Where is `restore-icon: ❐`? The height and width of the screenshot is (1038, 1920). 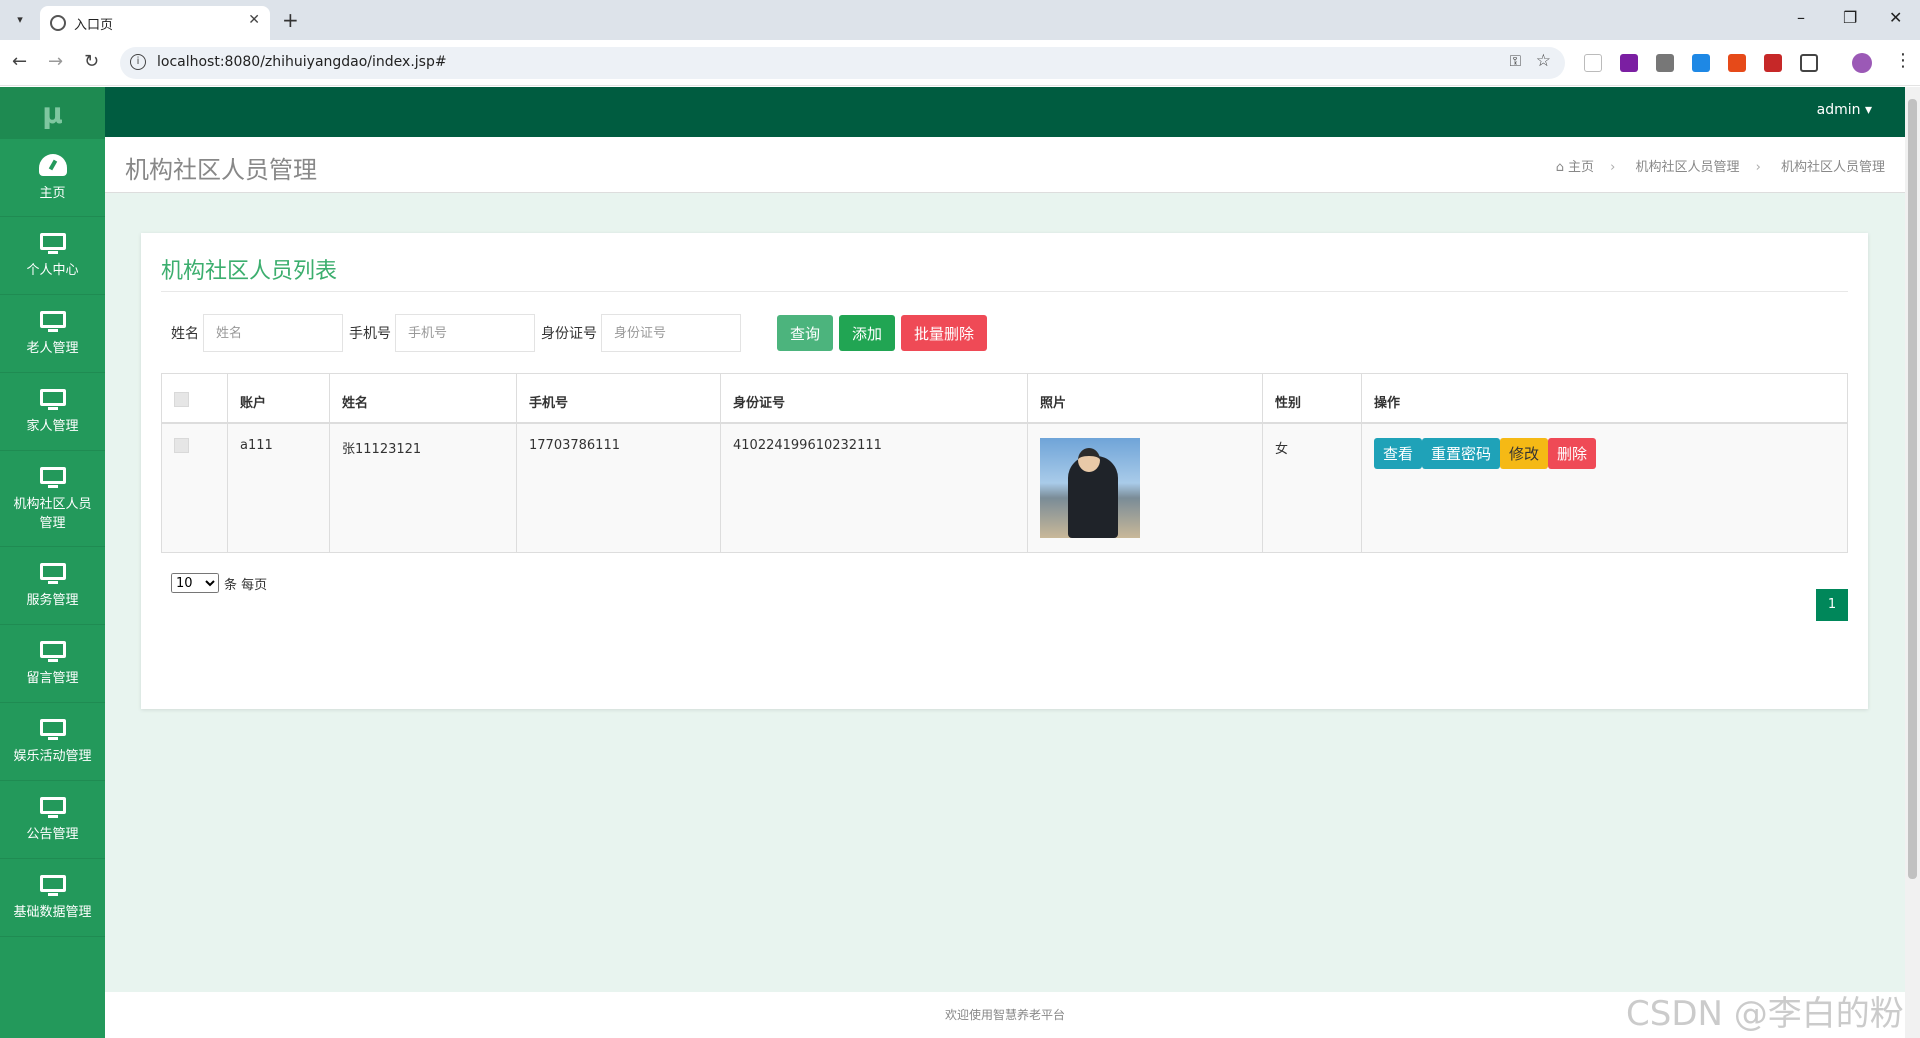 restore-icon: ❐ is located at coordinates (1850, 17).